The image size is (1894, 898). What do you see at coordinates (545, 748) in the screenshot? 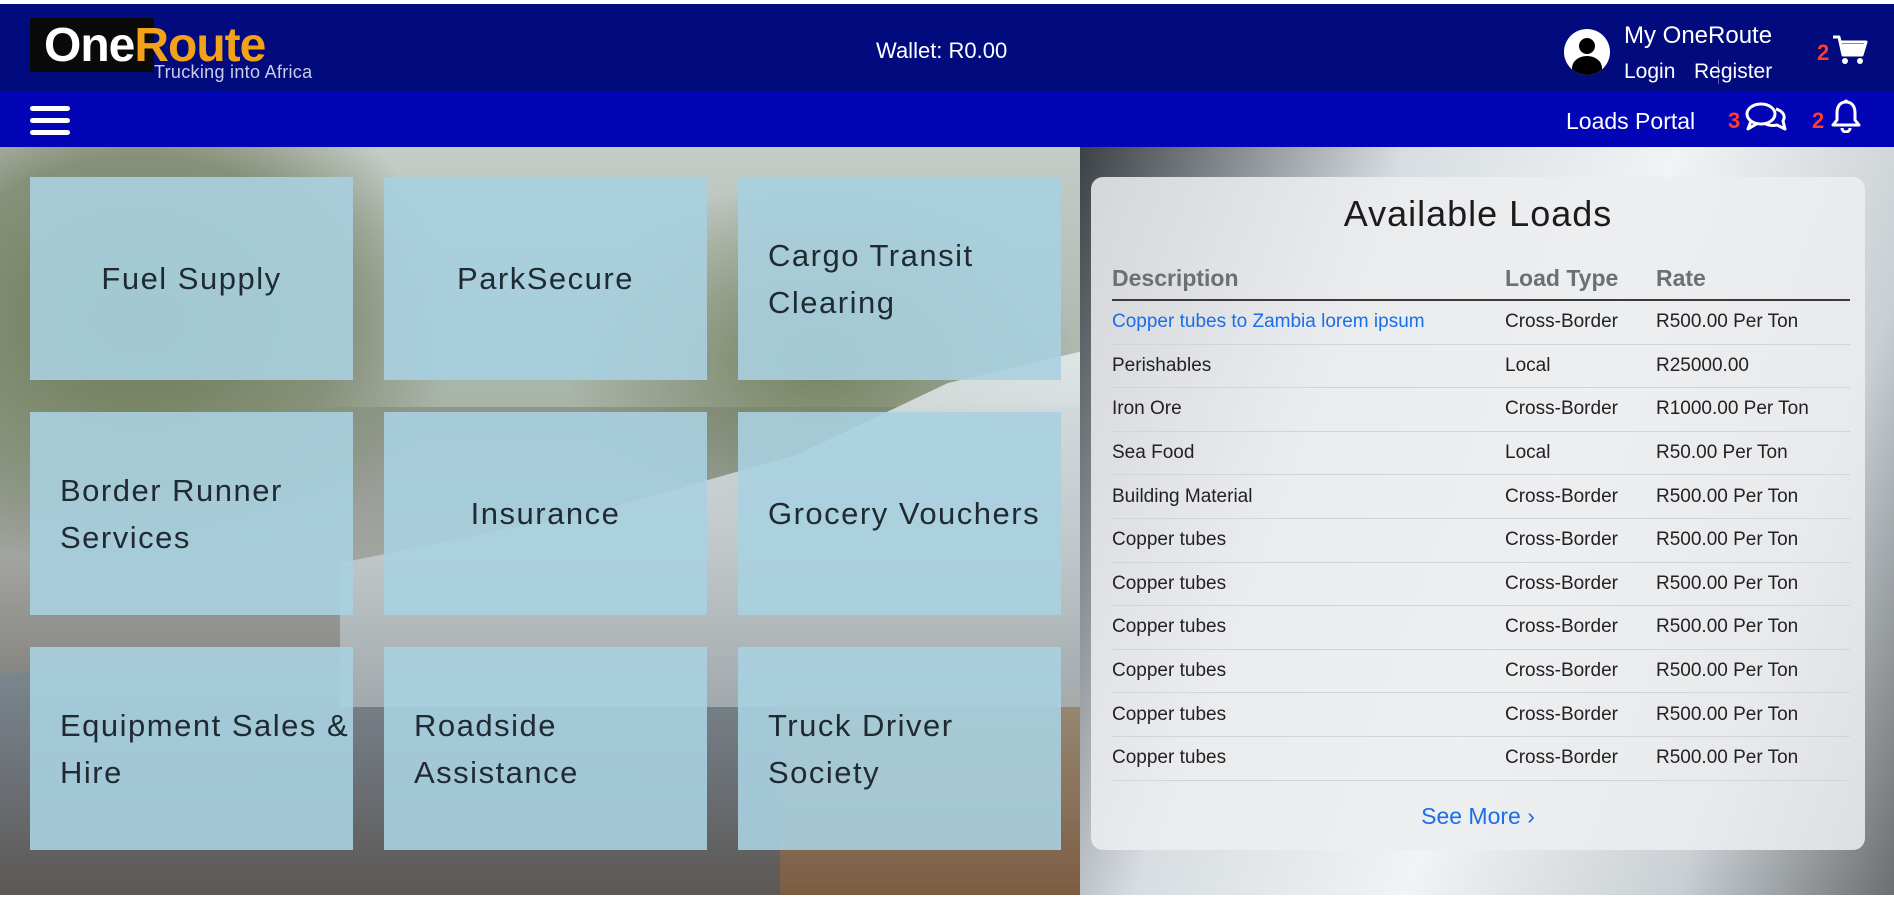
I see `tile-roadside-assistance: Roadside Assistance` at bounding box center [545, 748].